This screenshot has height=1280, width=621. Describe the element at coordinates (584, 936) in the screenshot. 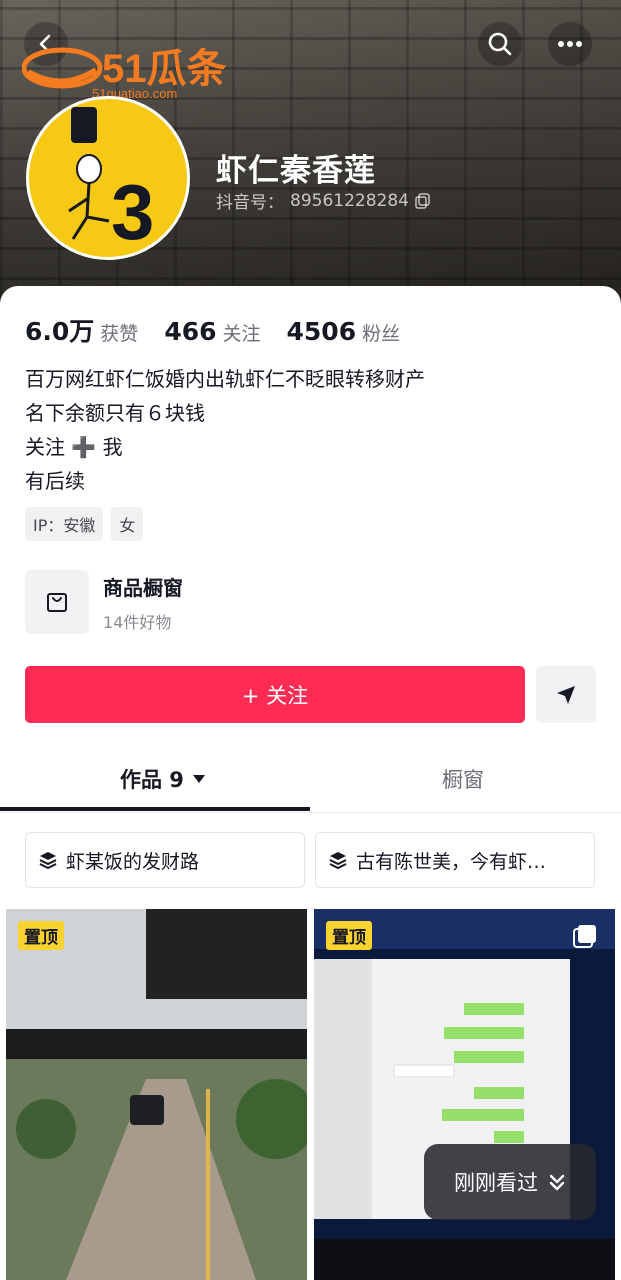

I see `multi-image-icon` at that location.